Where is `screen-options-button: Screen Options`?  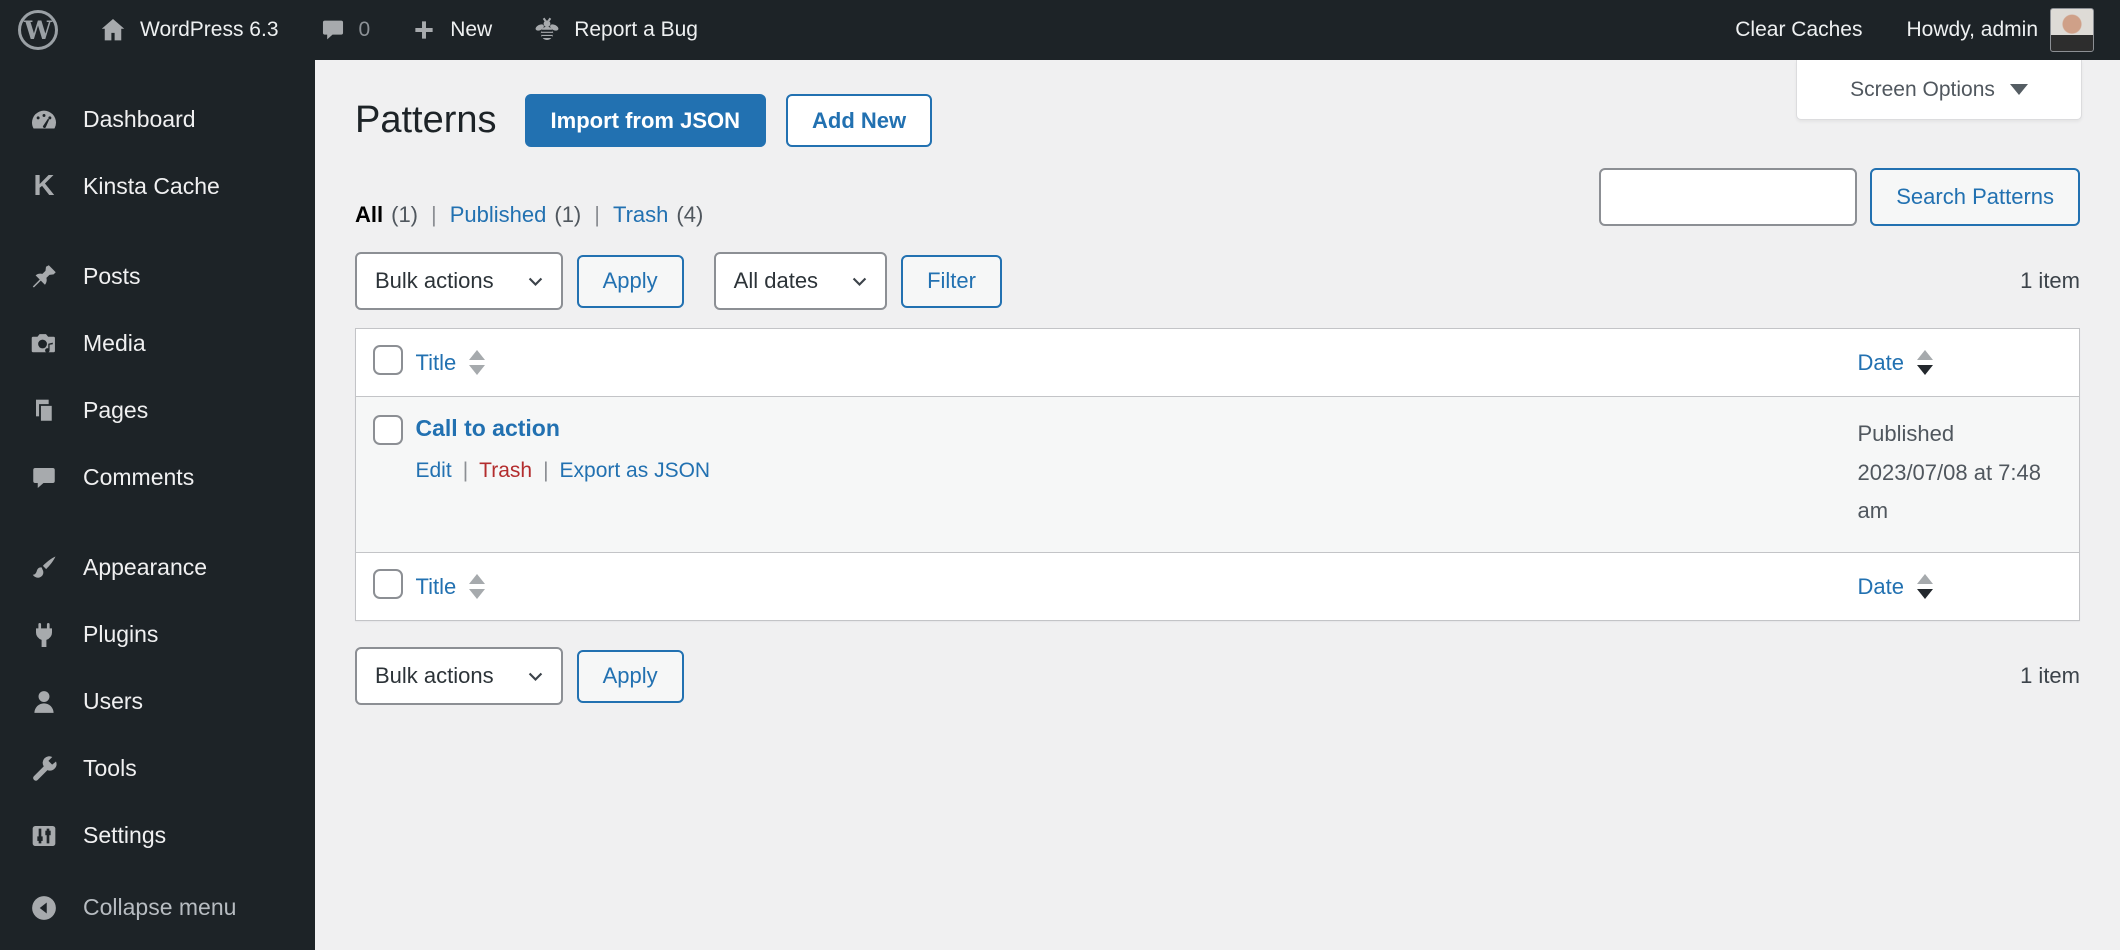 screen-options-button: Screen Options is located at coordinates (1939, 90).